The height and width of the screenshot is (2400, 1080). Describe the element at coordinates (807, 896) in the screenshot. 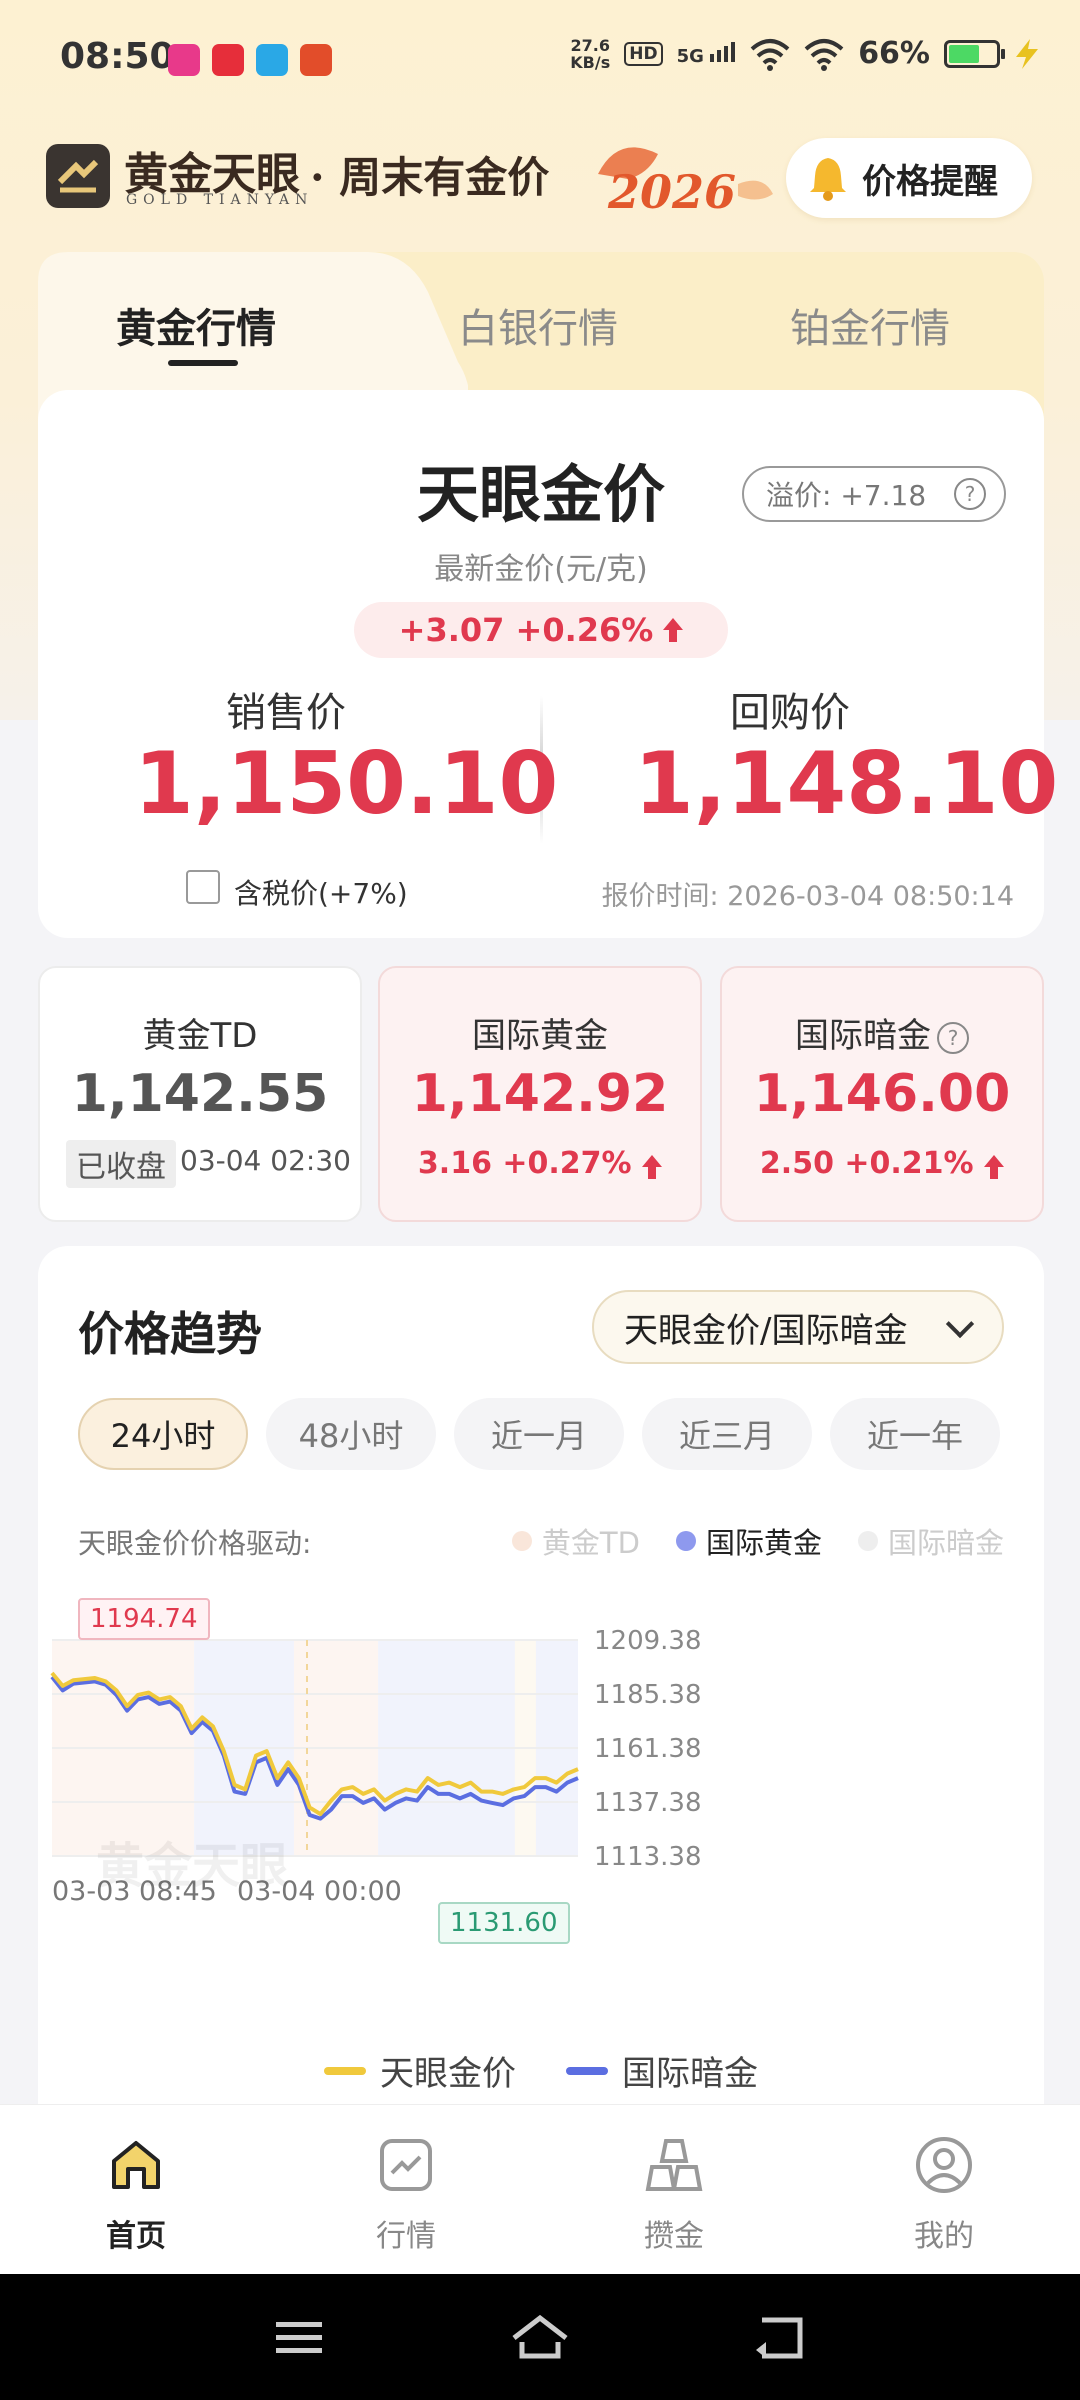

I see `quote-time: 报价时间: 2026-03-04 08:50:14` at that location.